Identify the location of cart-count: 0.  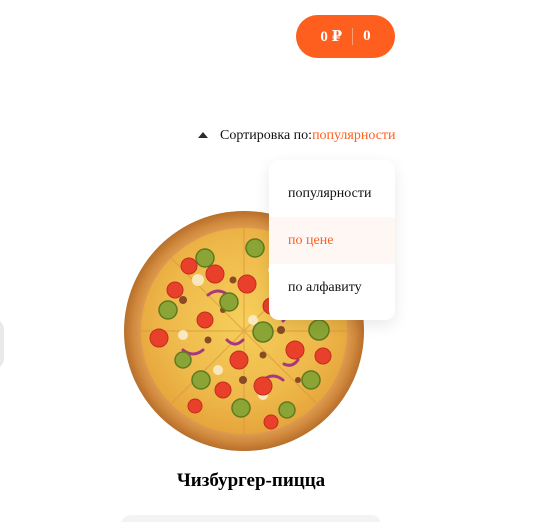
(367, 36).